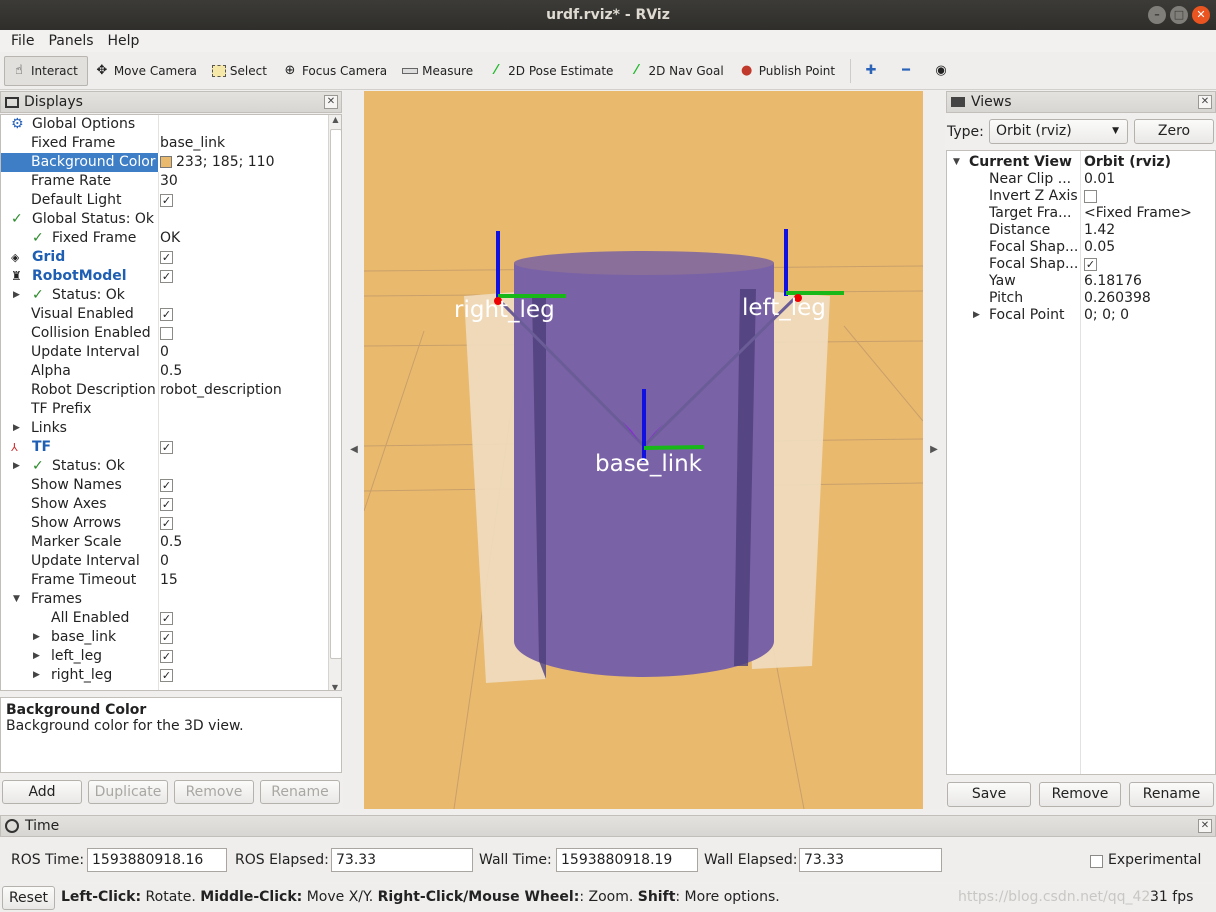  Describe the element at coordinates (164, 219) in the screenshot. I see `tree-row-global-status: ✓ Global Status: Ok` at that location.